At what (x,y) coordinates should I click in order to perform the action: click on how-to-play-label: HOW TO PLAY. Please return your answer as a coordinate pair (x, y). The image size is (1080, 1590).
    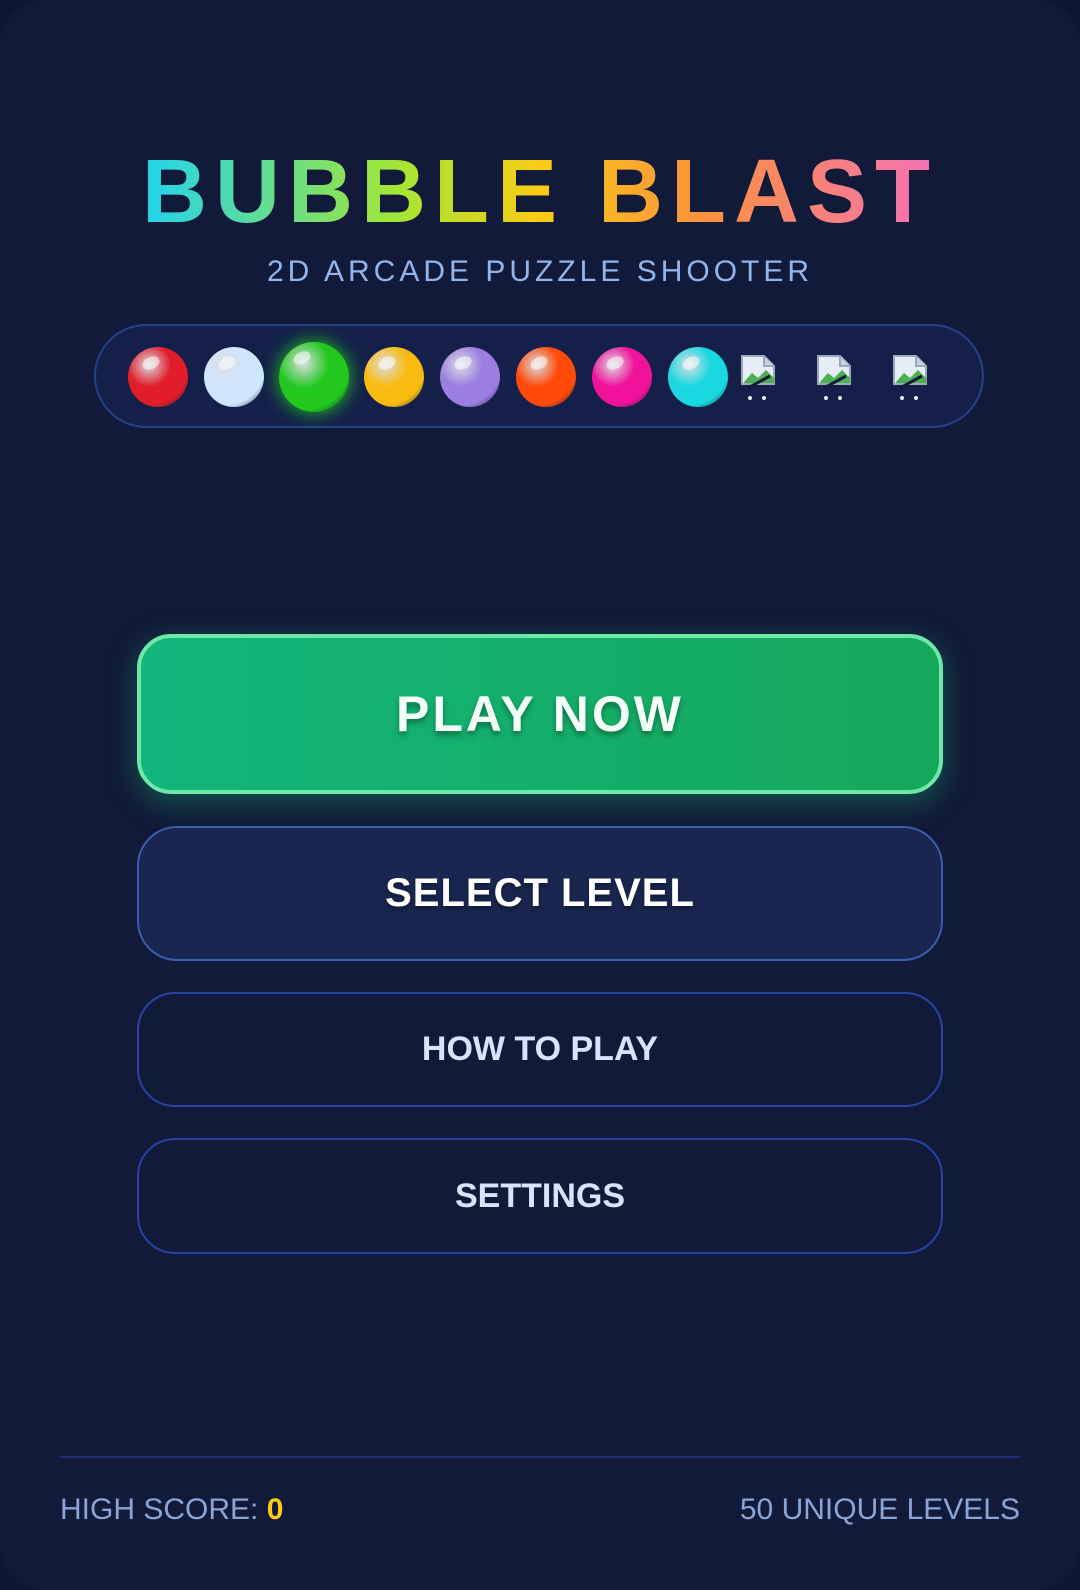
    Looking at the image, I should click on (540, 1049).